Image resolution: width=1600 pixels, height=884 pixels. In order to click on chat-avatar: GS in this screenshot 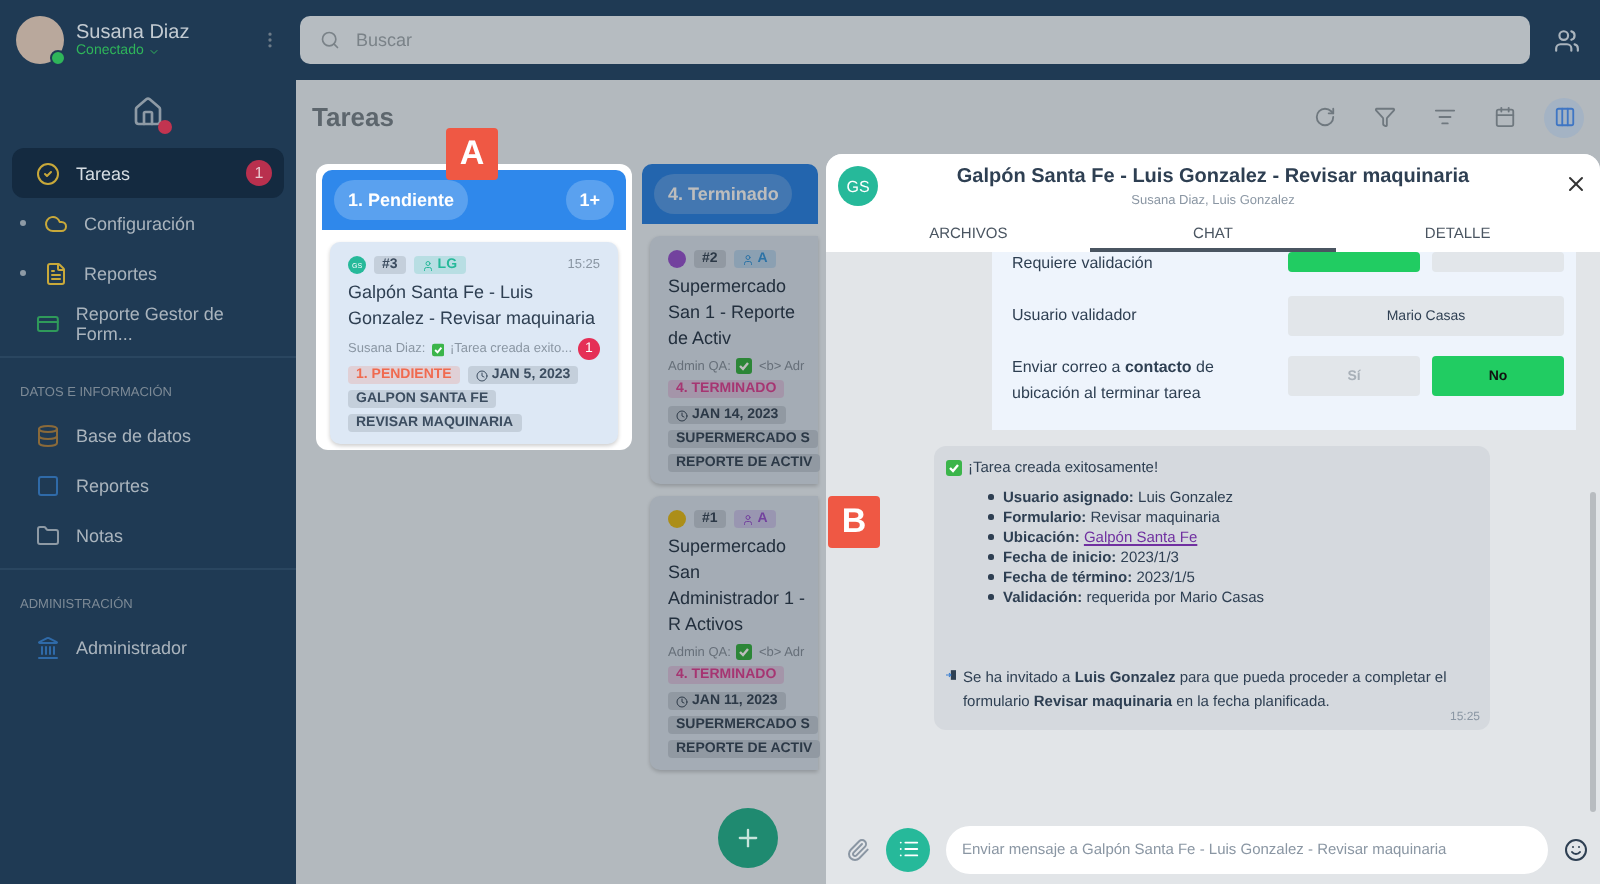, I will do `click(858, 186)`.